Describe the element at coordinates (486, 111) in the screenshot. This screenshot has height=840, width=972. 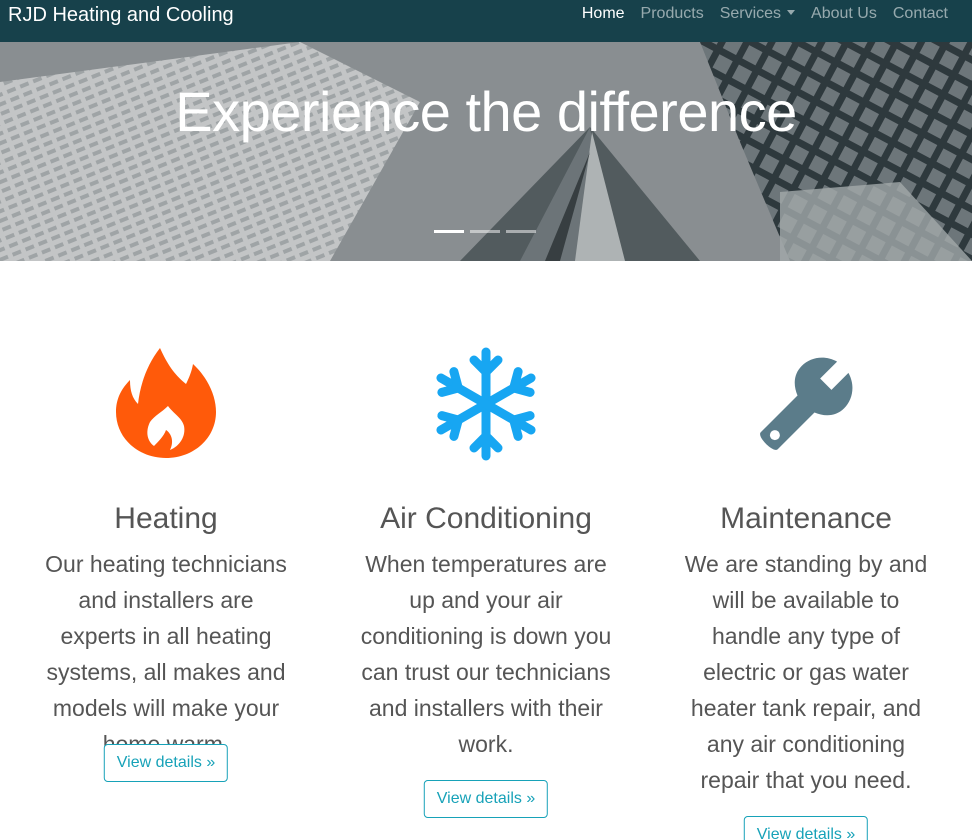
I see `hero-title: Experience the difference` at that location.